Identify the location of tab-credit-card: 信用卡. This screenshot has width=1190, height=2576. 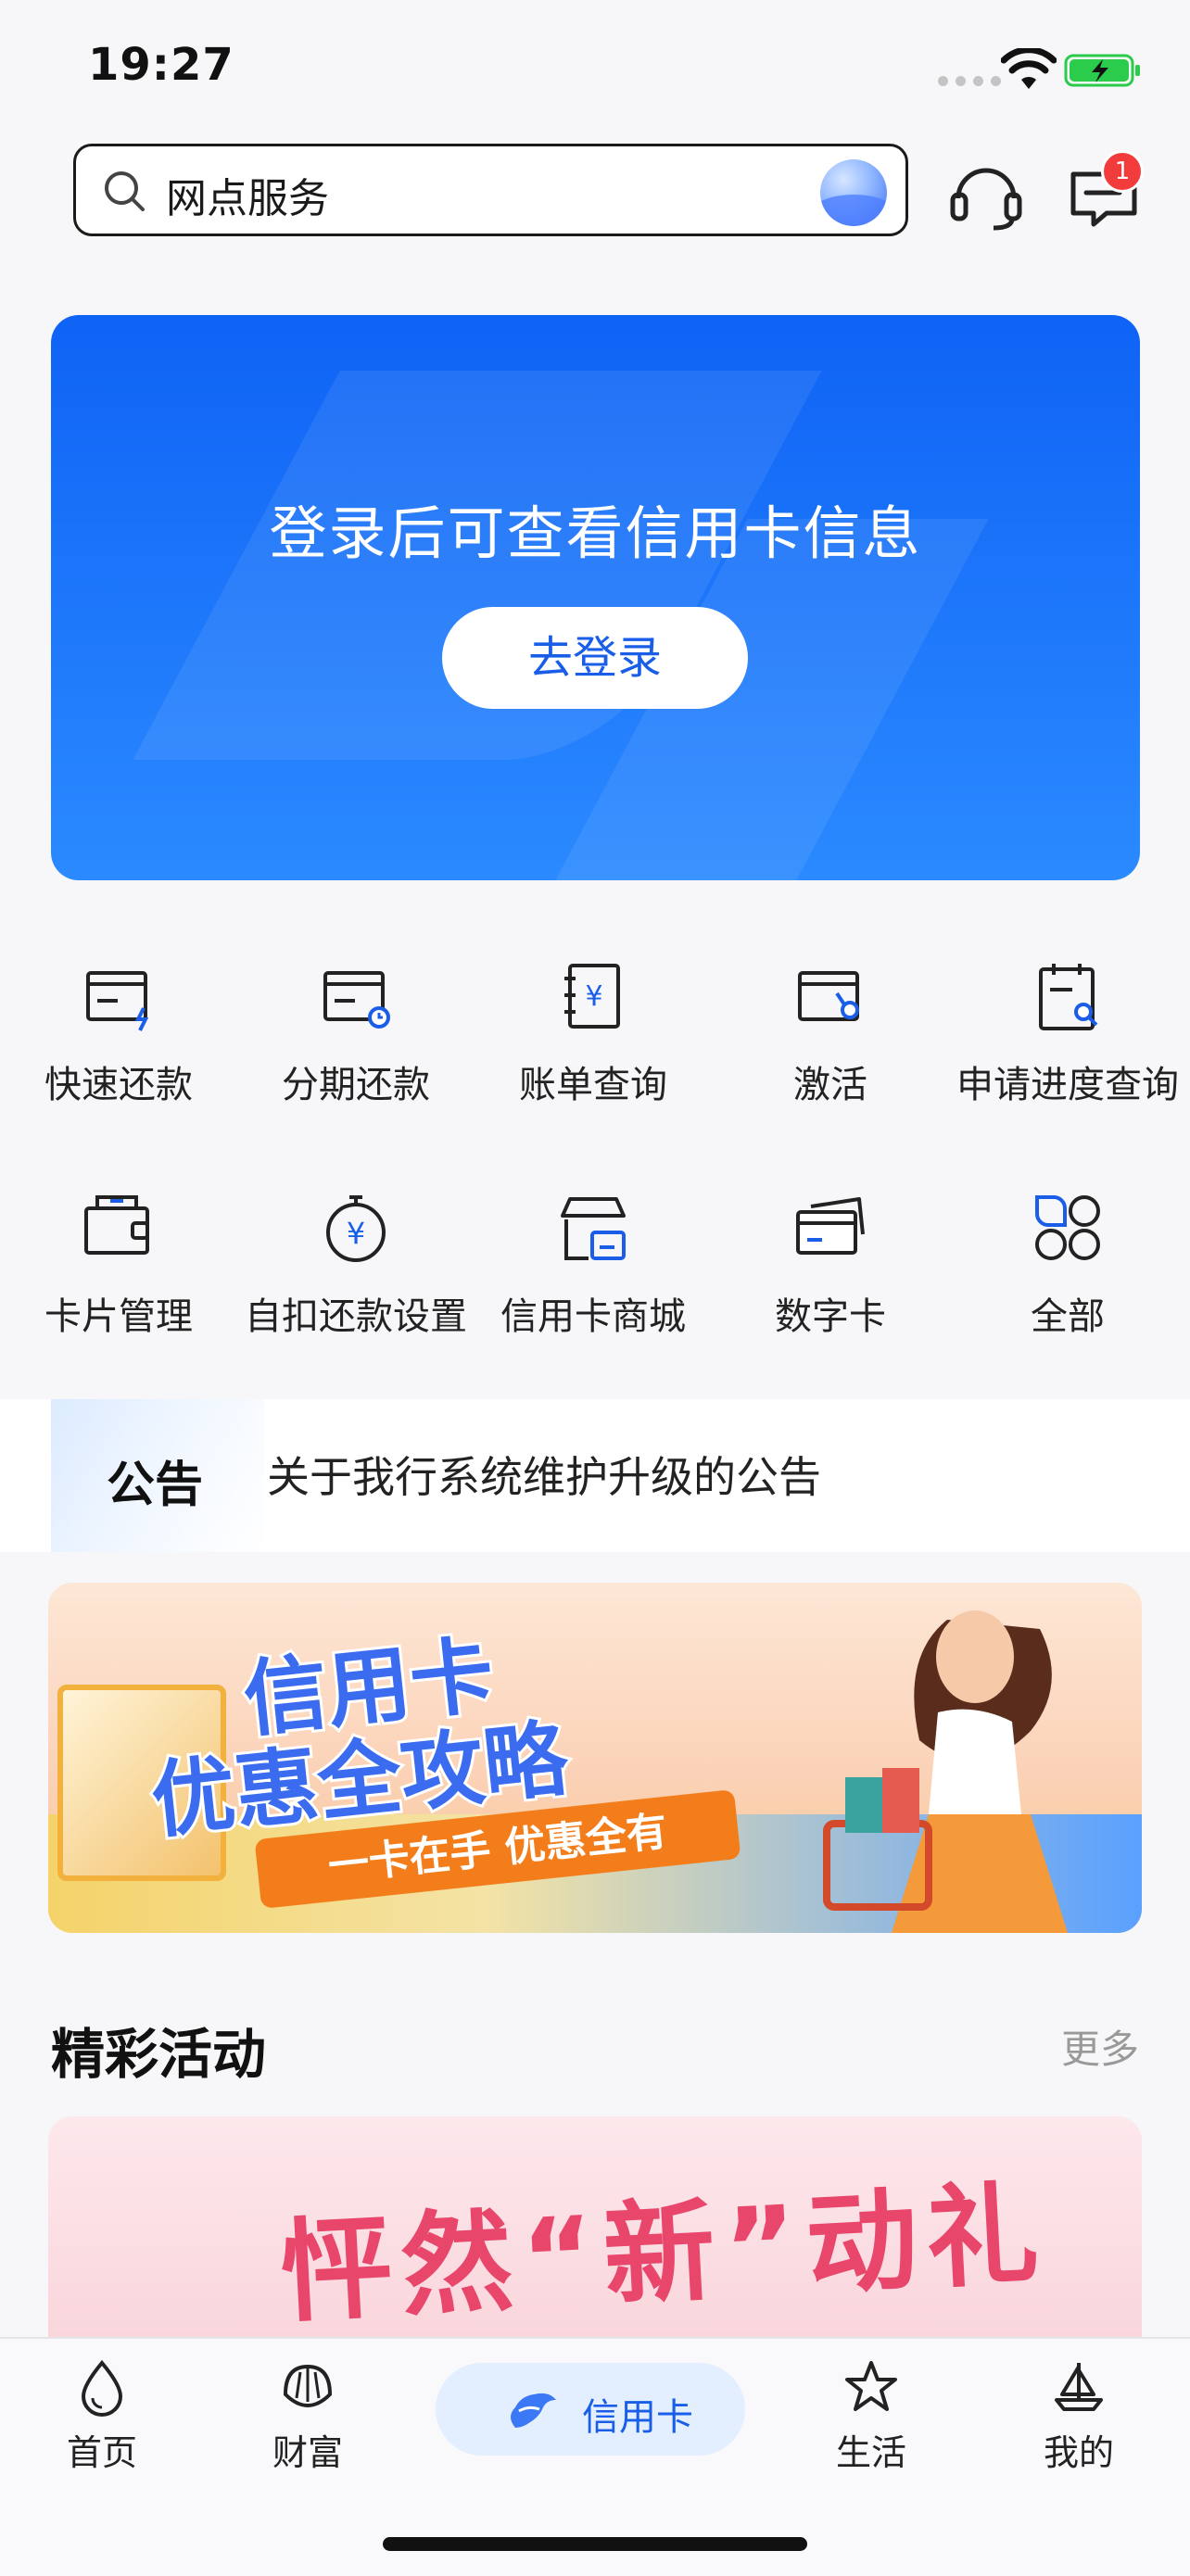
(590, 2409).